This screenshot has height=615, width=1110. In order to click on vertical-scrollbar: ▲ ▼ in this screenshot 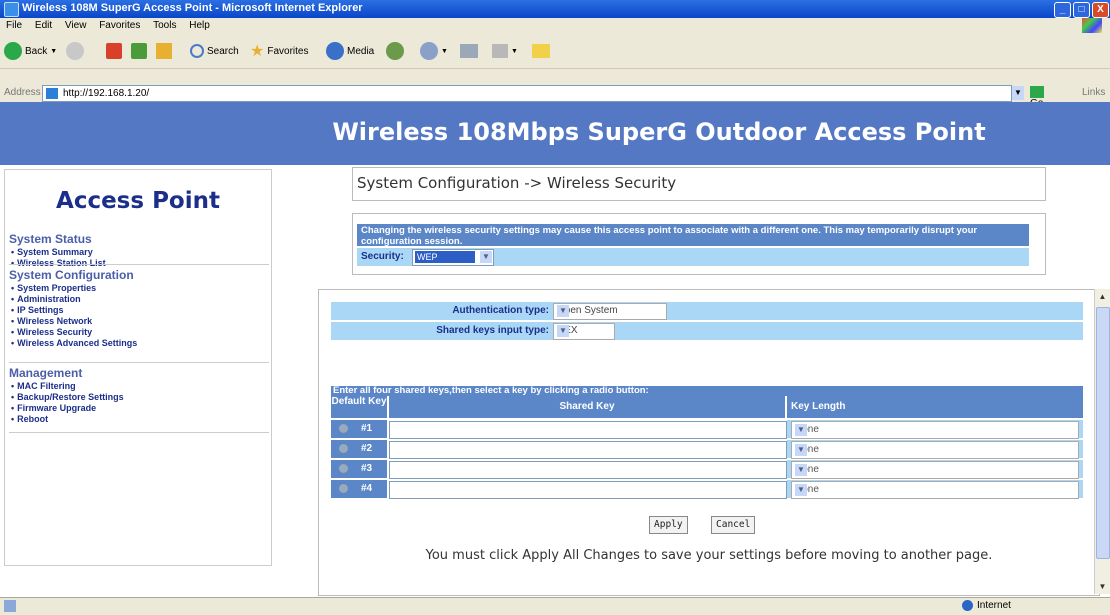, I will do `click(1102, 441)`.